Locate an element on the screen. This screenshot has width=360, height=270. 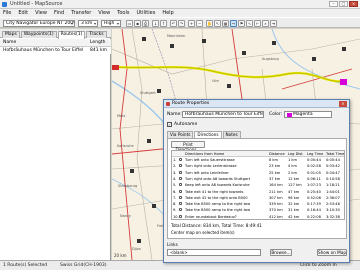
route-start-flag is located at coordinates (115, 67).